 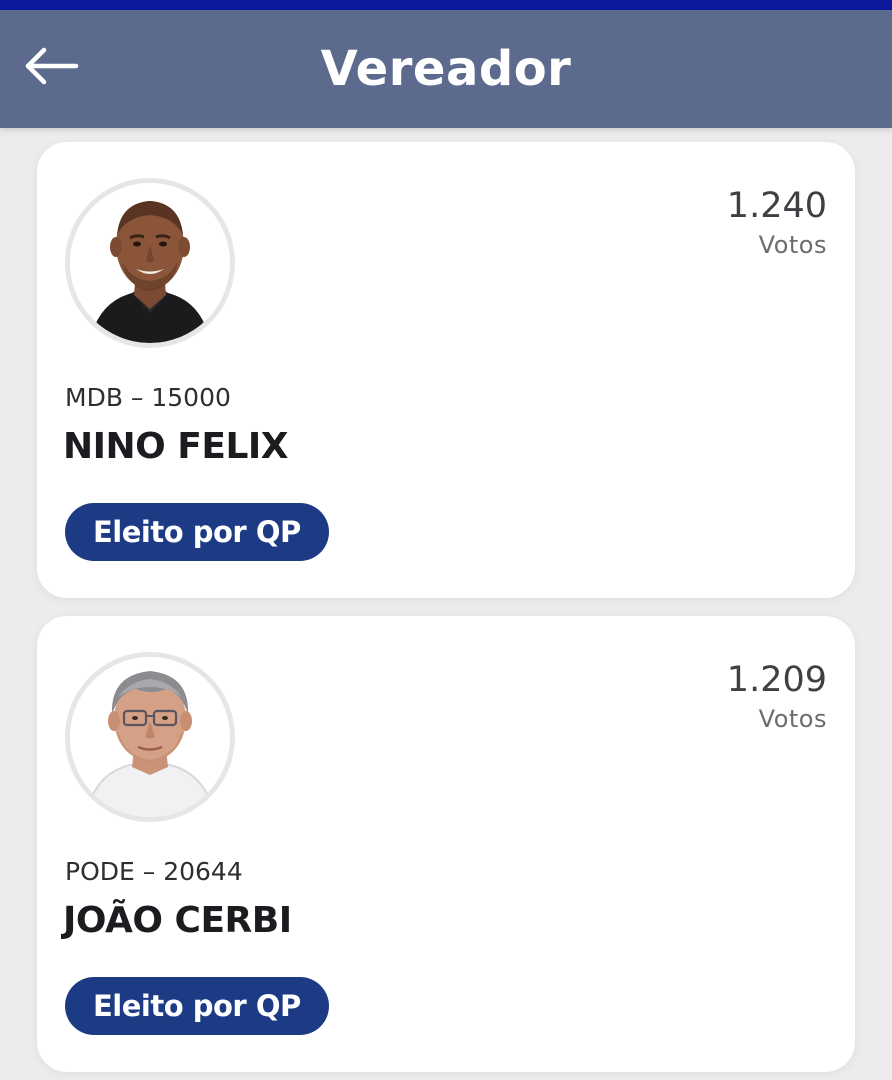 I want to click on vote-count-group: 1.240 Votos, so click(x=777, y=223).